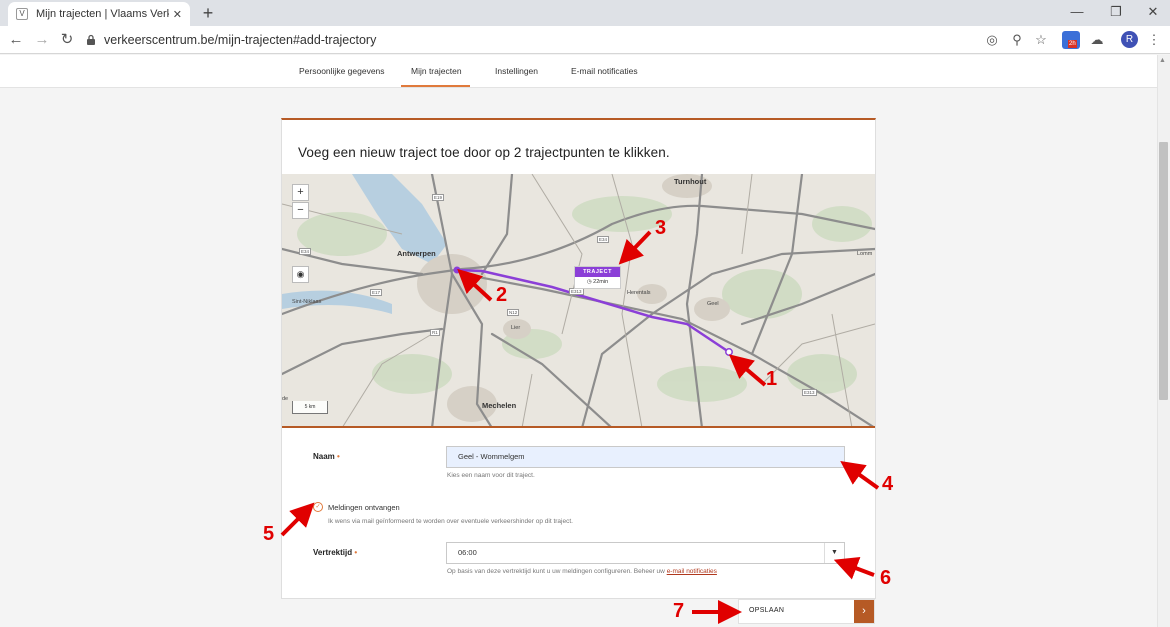 The height and width of the screenshot is (627, 1170). I want to click on annotation-number-6: 6, so click(886, 578).